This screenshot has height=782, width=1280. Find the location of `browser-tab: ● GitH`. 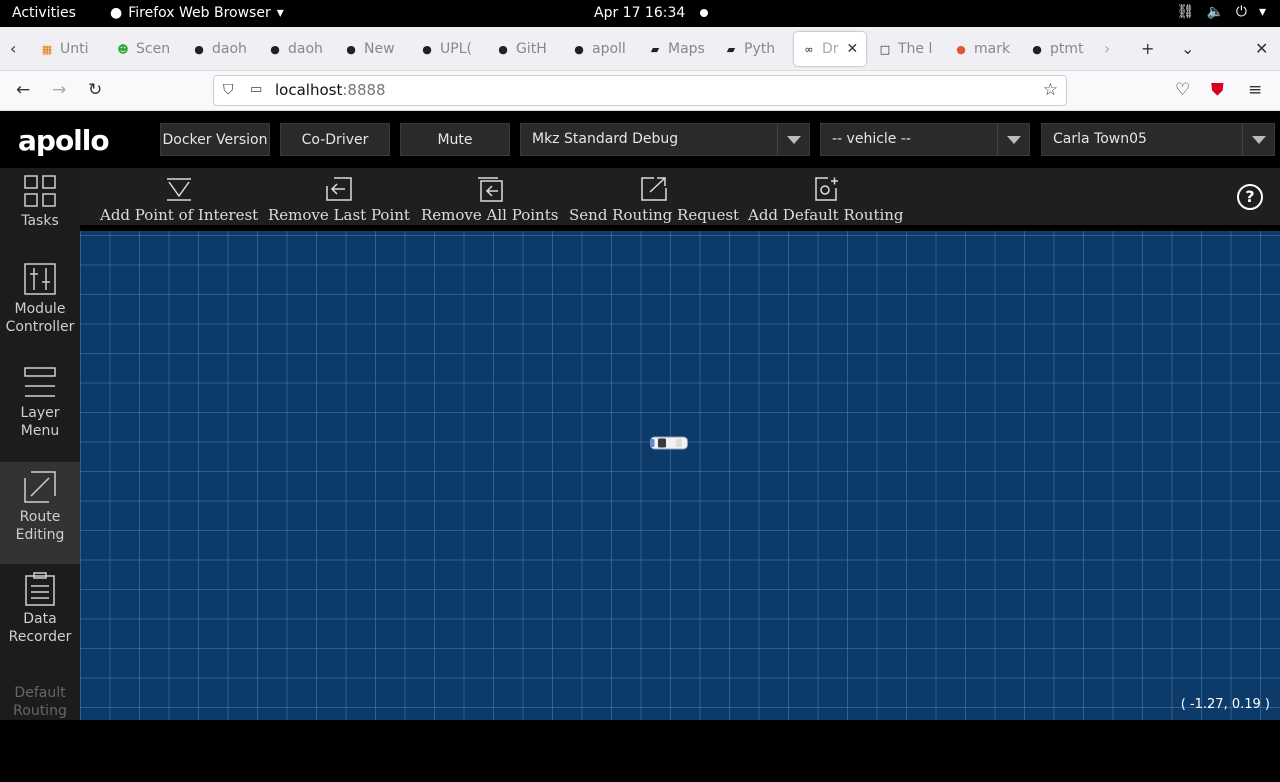

browser-tab: ● GitH is located at coordinates (524, 49).